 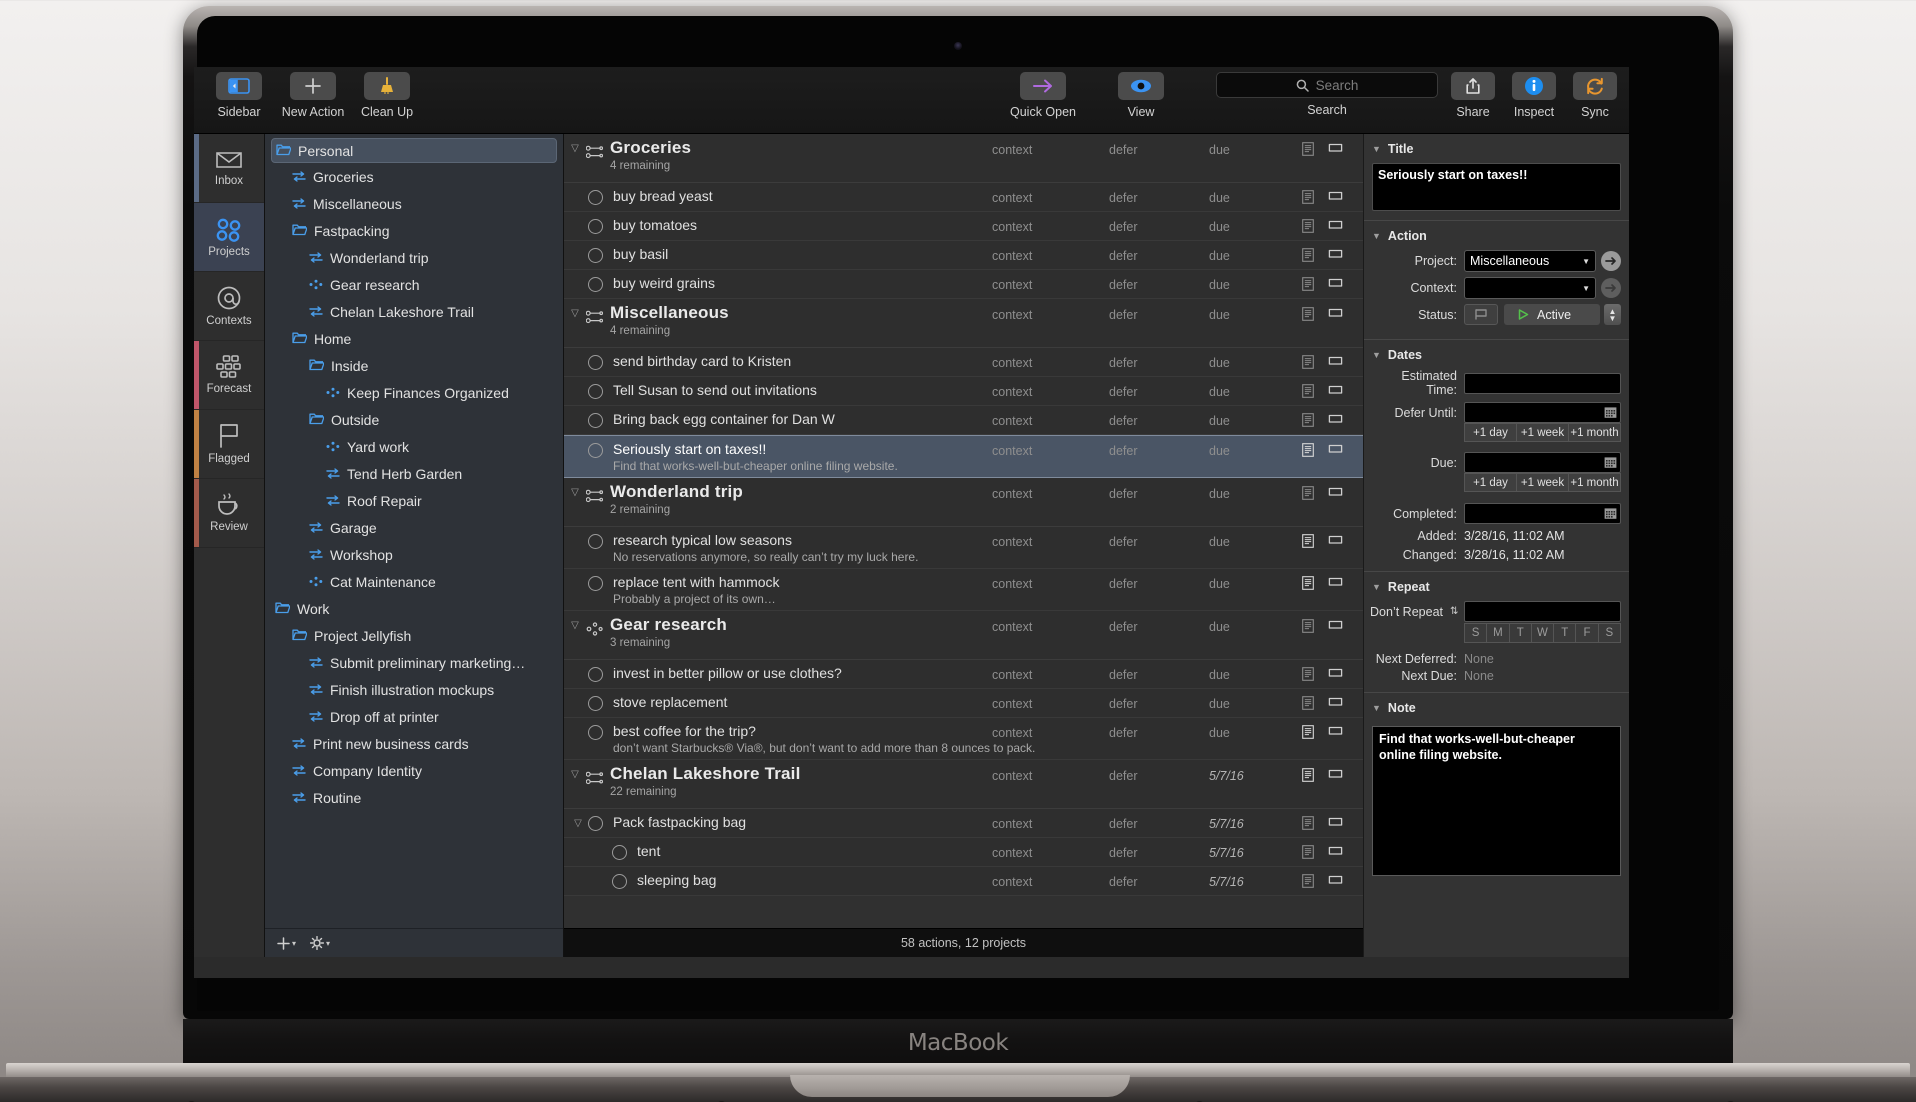 I want to click on due-plus-1-week-button: +1 week, so click(x=1543, y=482).